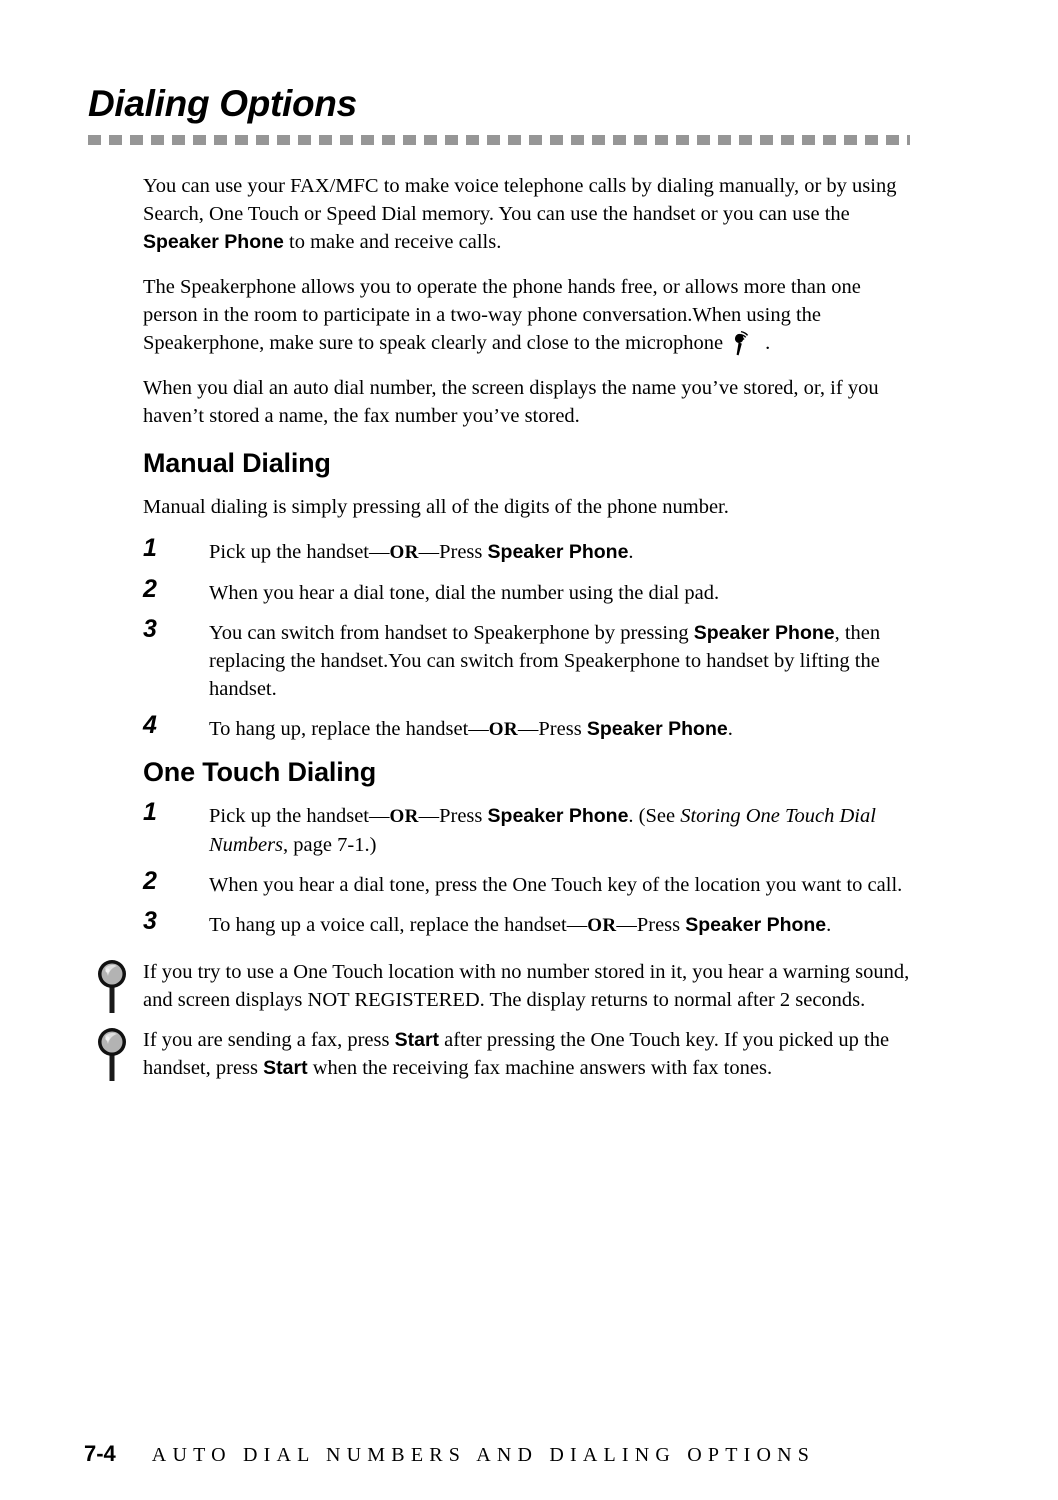 This screenshot has height=1500, width=1058. I want to click on step-text: If you are sending a fax, press, so click(269, 1040).